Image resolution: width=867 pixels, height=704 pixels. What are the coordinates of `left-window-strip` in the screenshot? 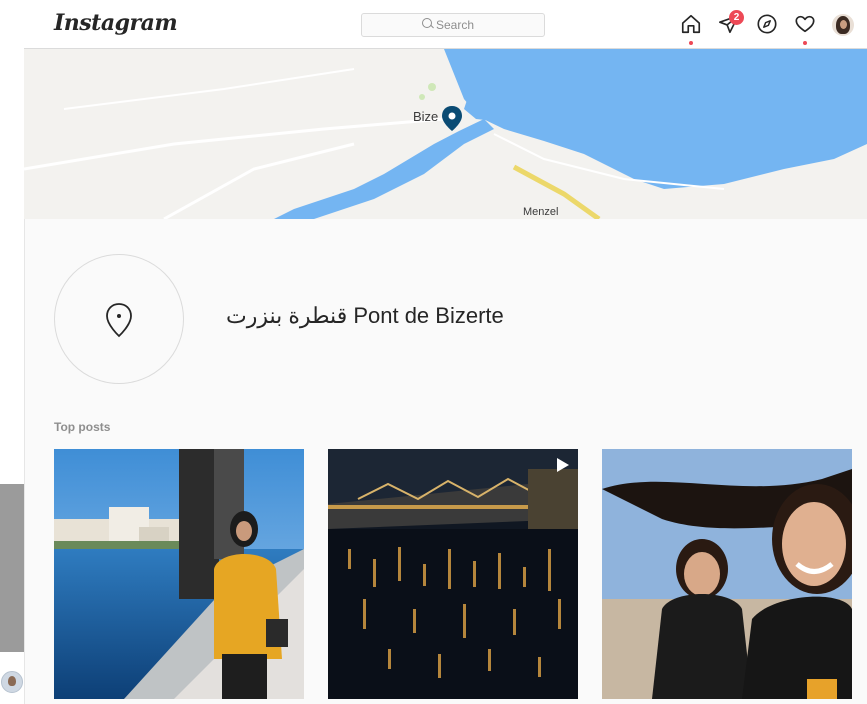 It's located at (12, 352).